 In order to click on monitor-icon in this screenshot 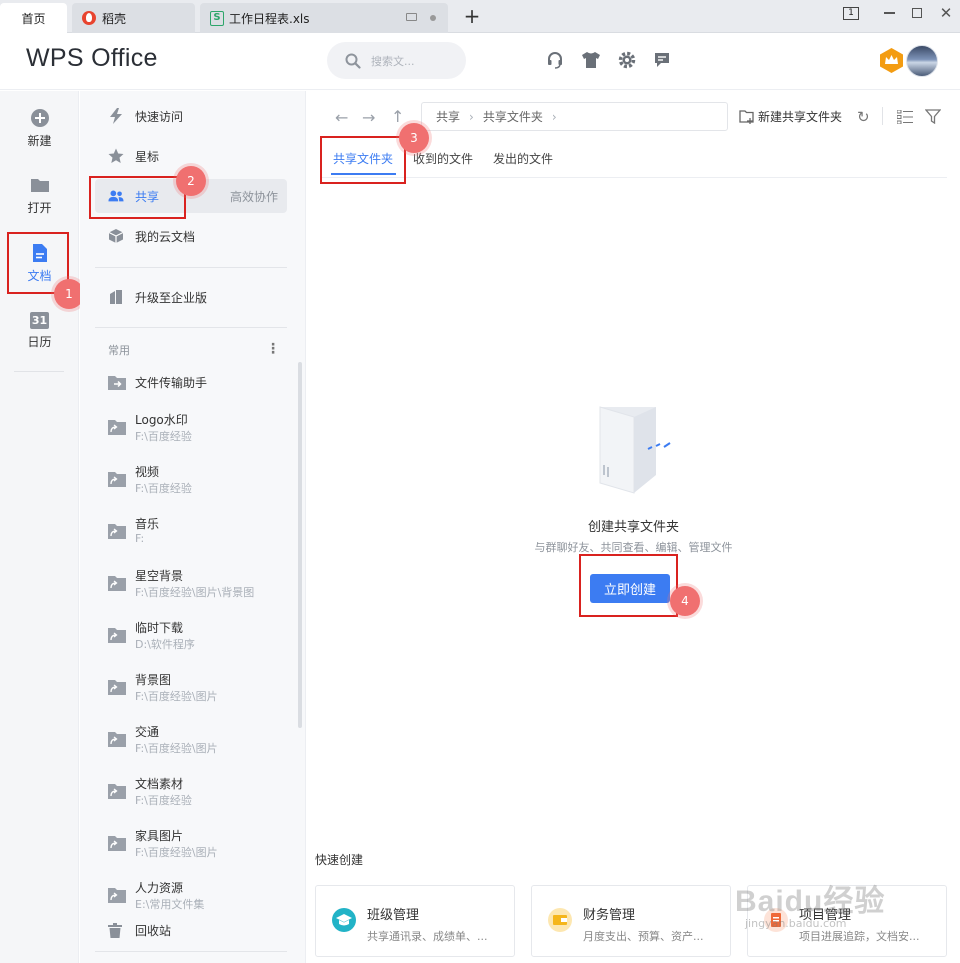, I will do `click(411, 17)`.